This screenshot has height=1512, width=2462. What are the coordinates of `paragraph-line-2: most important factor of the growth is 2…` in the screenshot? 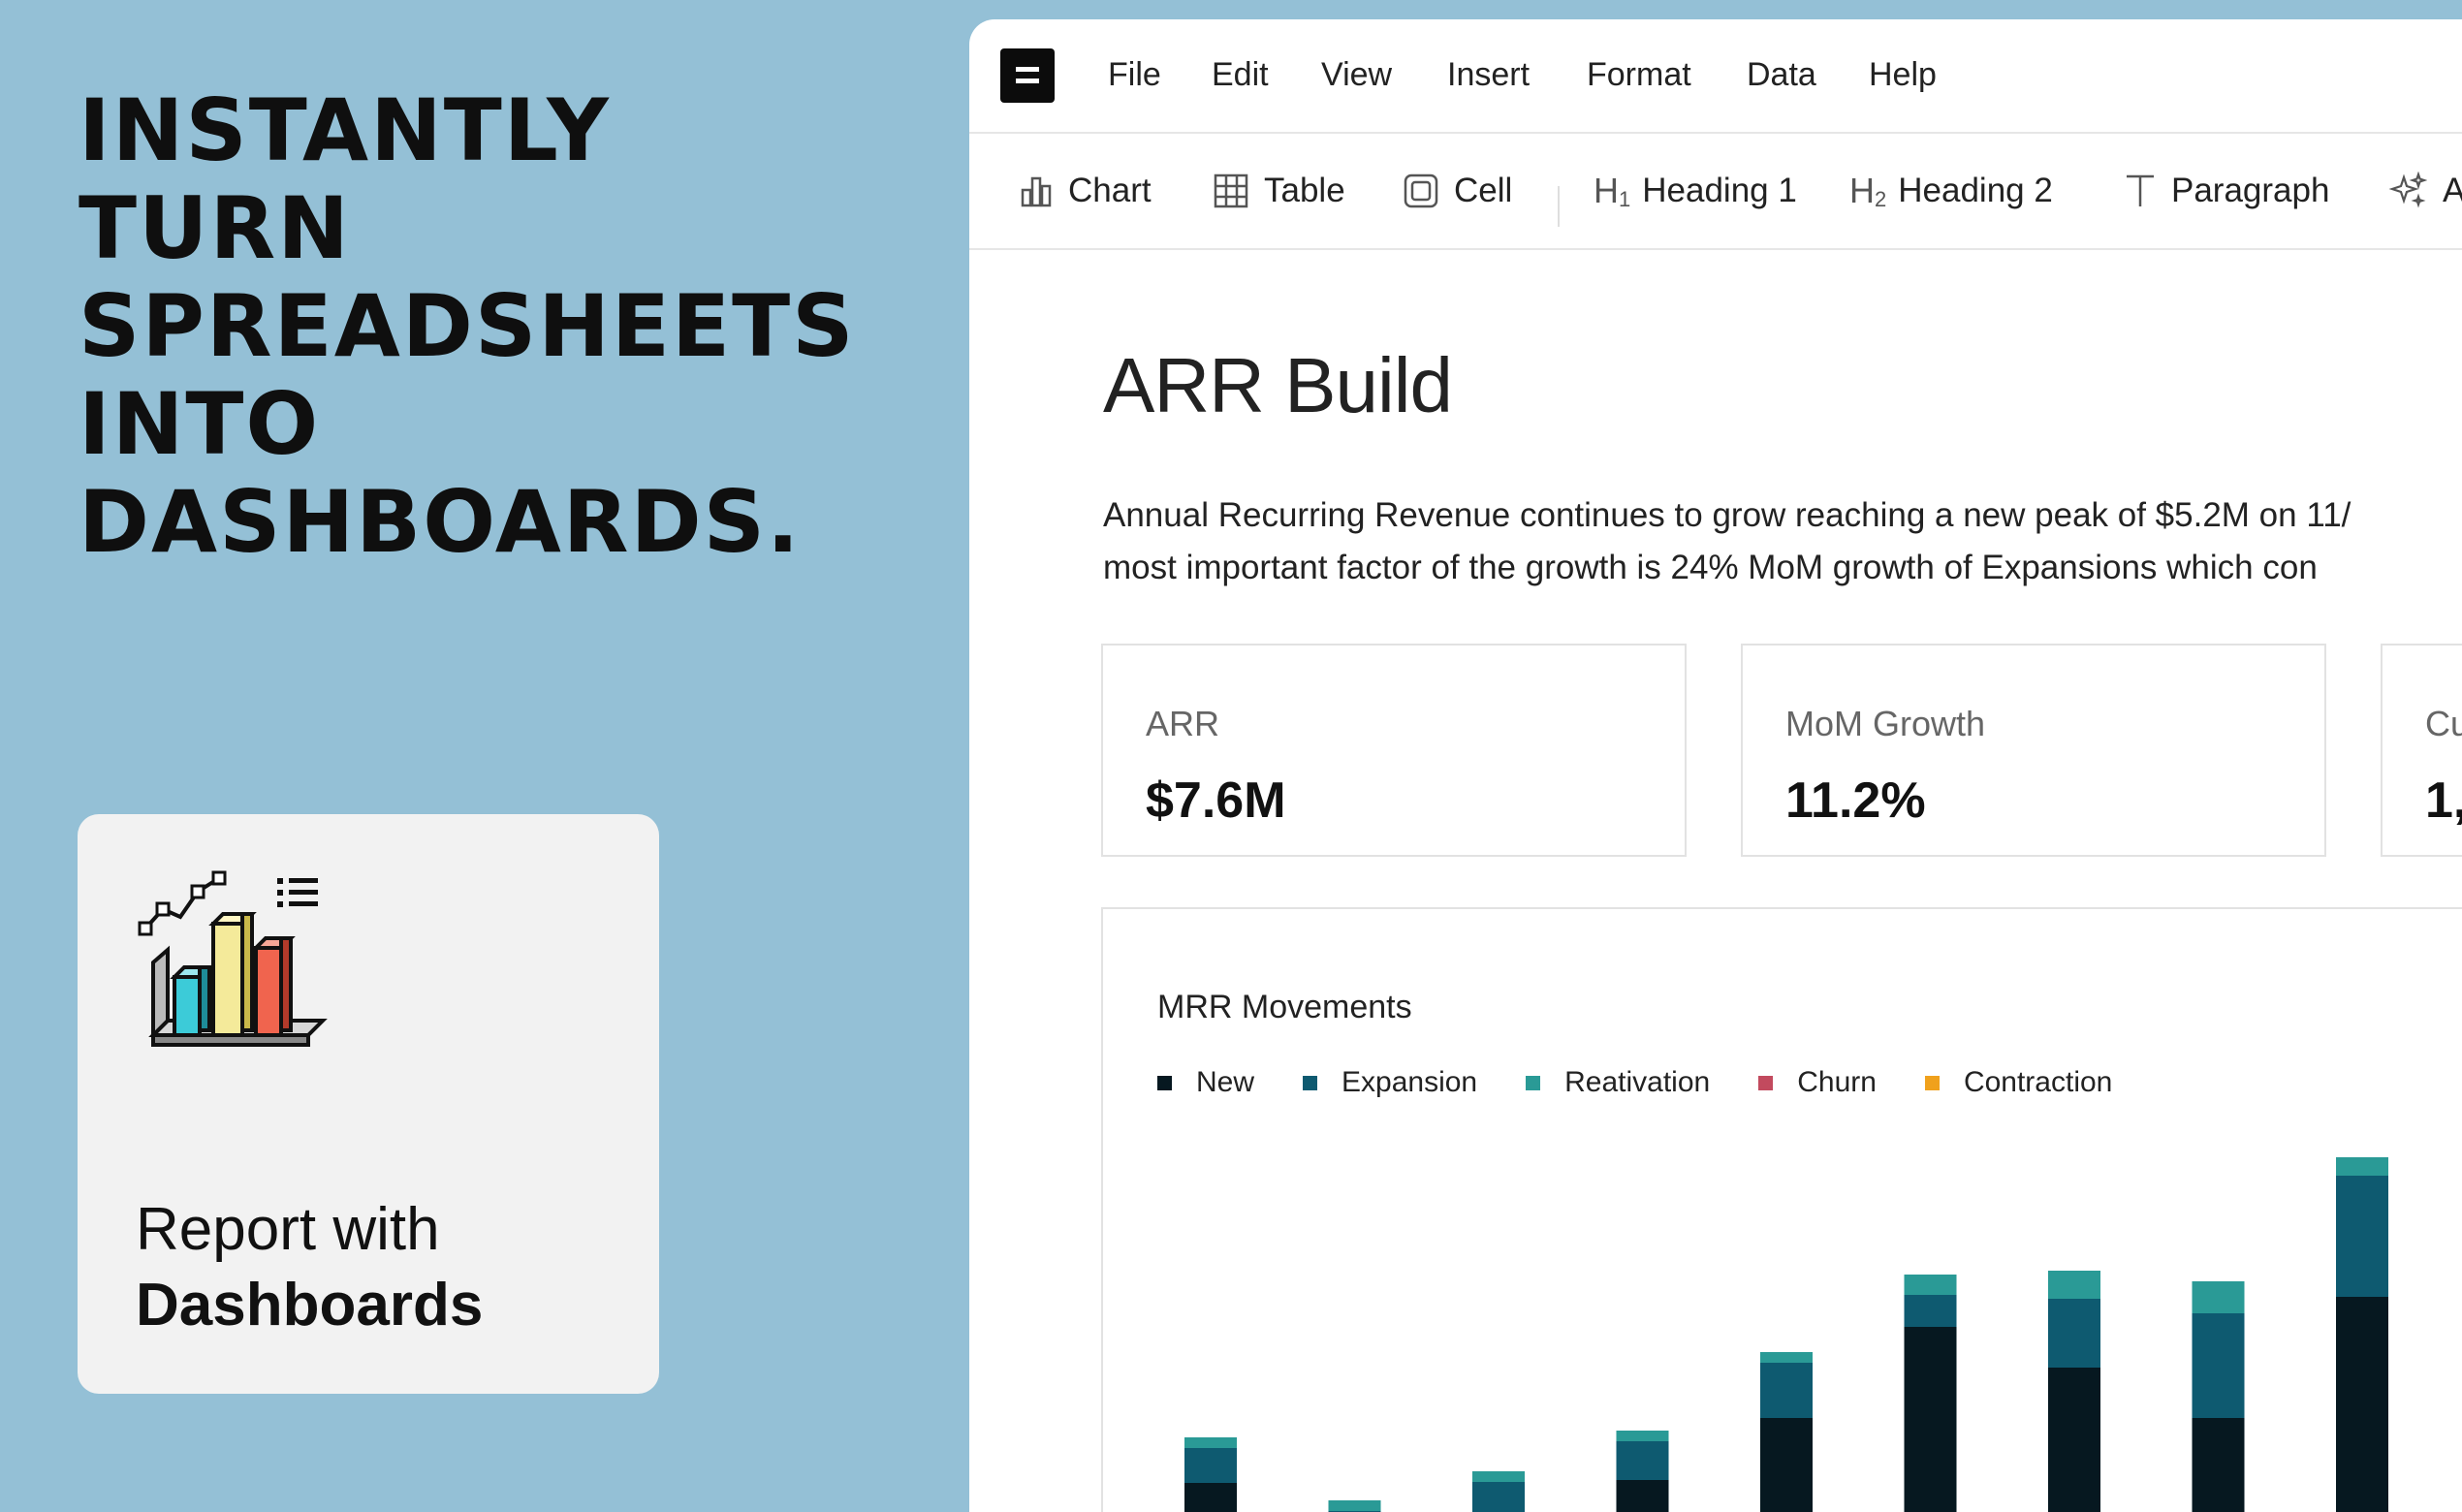 It's located at (1710, 568).